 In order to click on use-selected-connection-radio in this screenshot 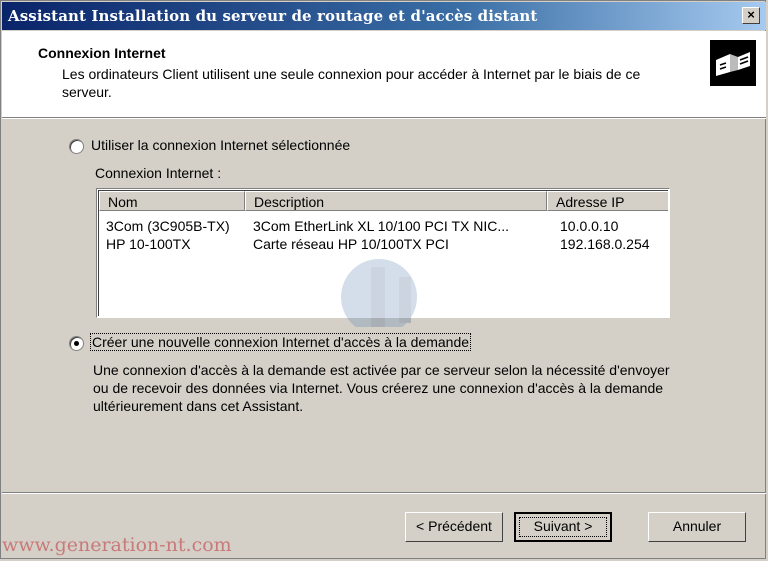, I will do `click(76, 146)`.